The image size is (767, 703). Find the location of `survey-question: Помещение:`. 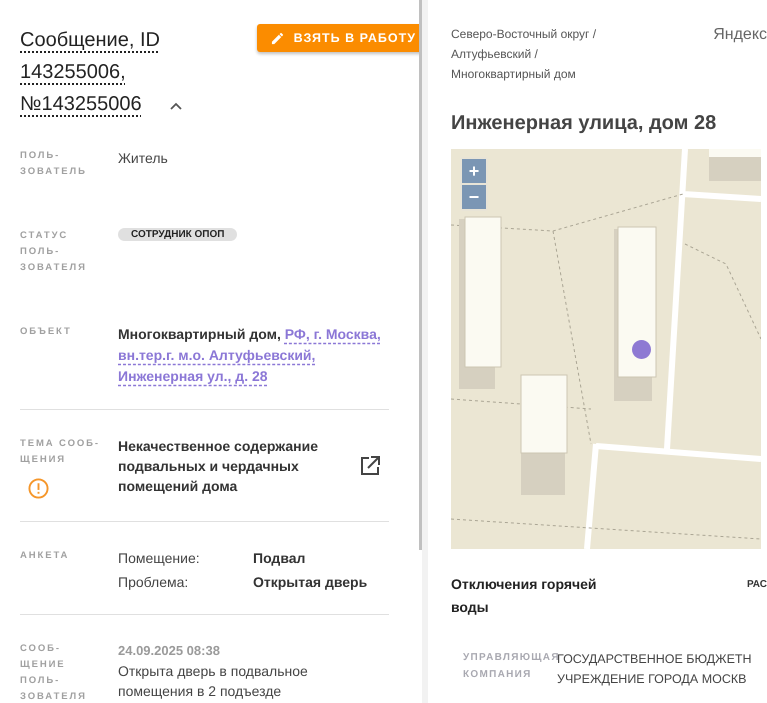

survey-question: Помещение: is located at coordinates (159, 558).